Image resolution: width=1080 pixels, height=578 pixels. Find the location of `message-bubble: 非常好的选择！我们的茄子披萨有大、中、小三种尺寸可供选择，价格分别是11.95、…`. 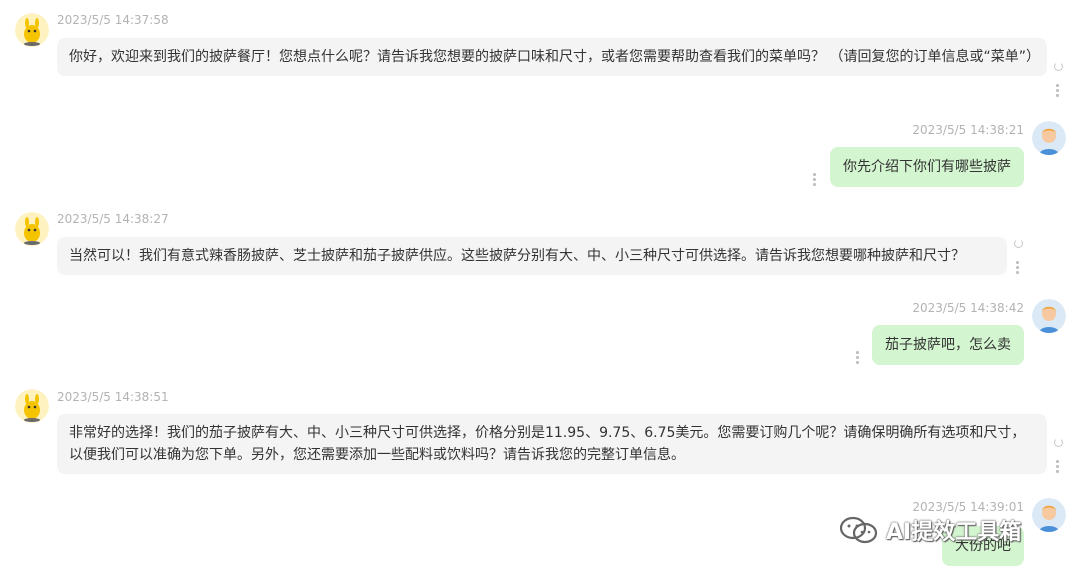

message-bubble: 非常好的选择！我们的茄子披萨有大、中、小三种尺寸可供选择，价格分别是11.95、… is located at coordinates (552, 444).